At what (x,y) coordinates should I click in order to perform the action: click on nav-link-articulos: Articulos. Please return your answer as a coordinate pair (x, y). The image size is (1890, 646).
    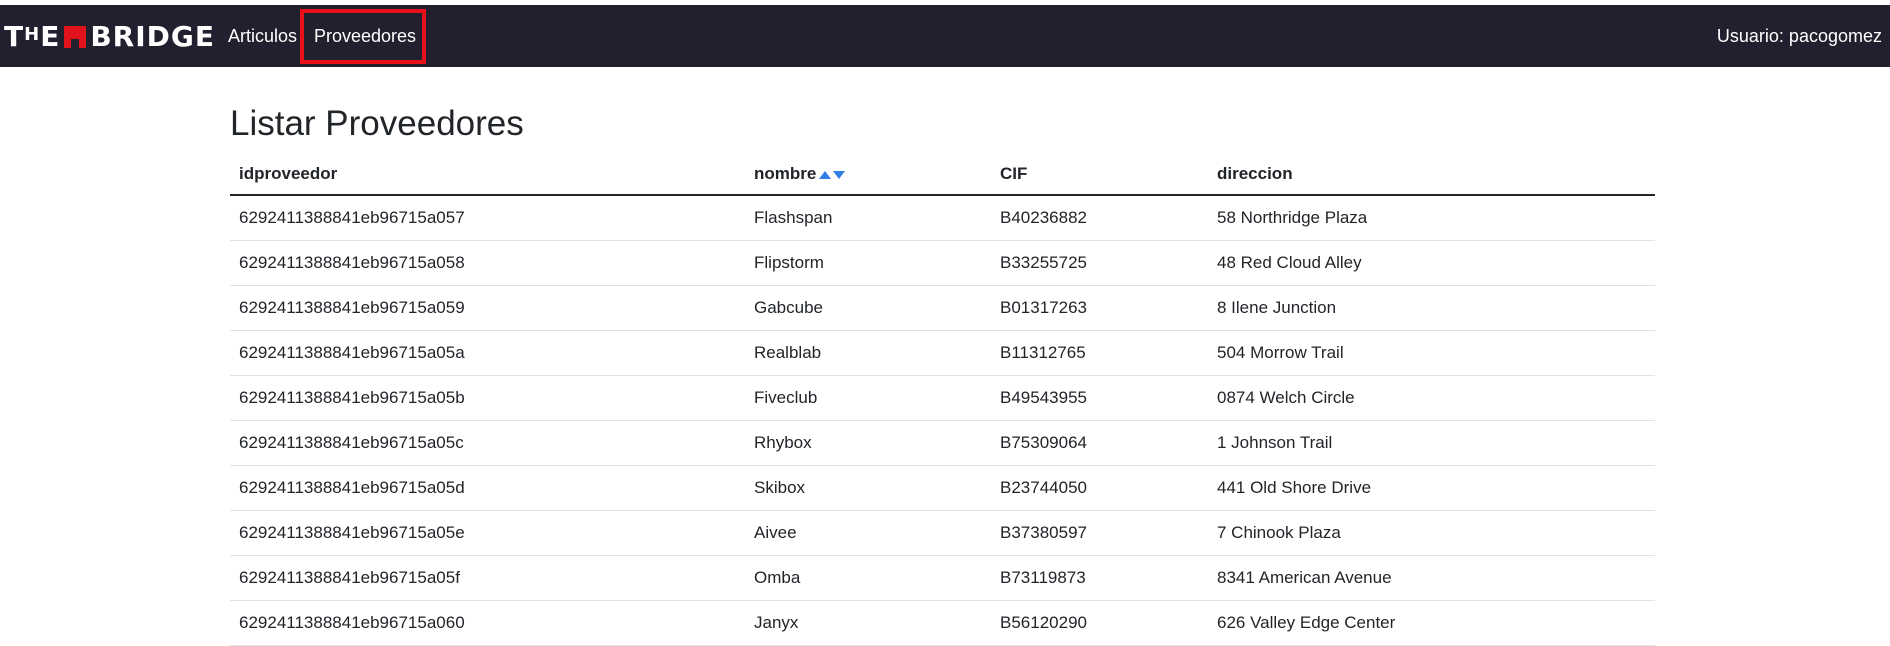
    Looking at the image, I should click on (262, 36).